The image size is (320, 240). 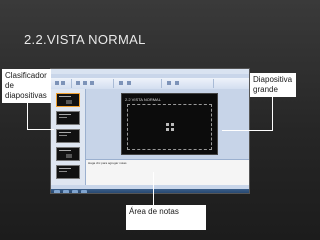 What do you see at coordinates (57, 191) in the screenshot?
I see `start-icon` at bounding box center [57, 191].